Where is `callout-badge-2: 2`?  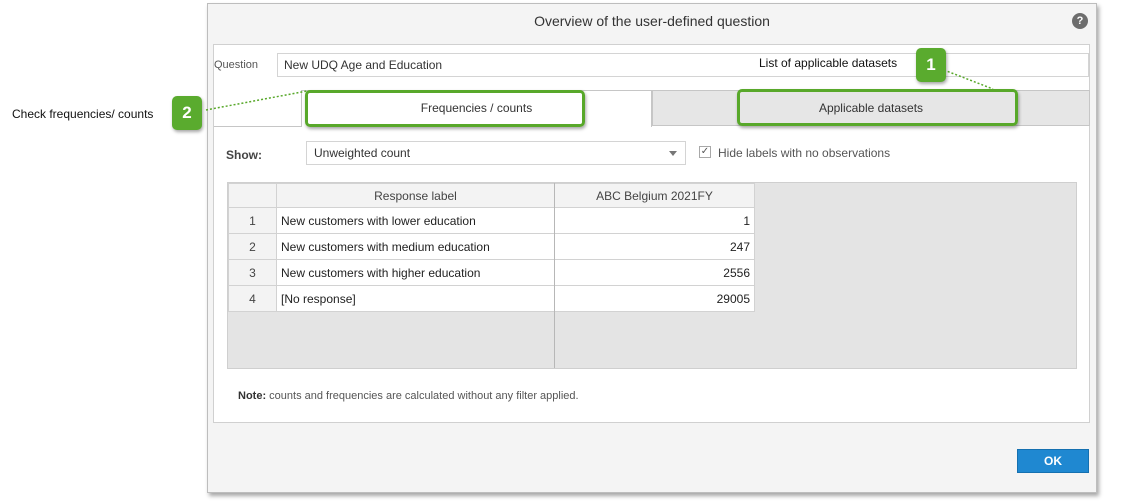
callout-badge-2: 2 is located at coordinates (187, 113).